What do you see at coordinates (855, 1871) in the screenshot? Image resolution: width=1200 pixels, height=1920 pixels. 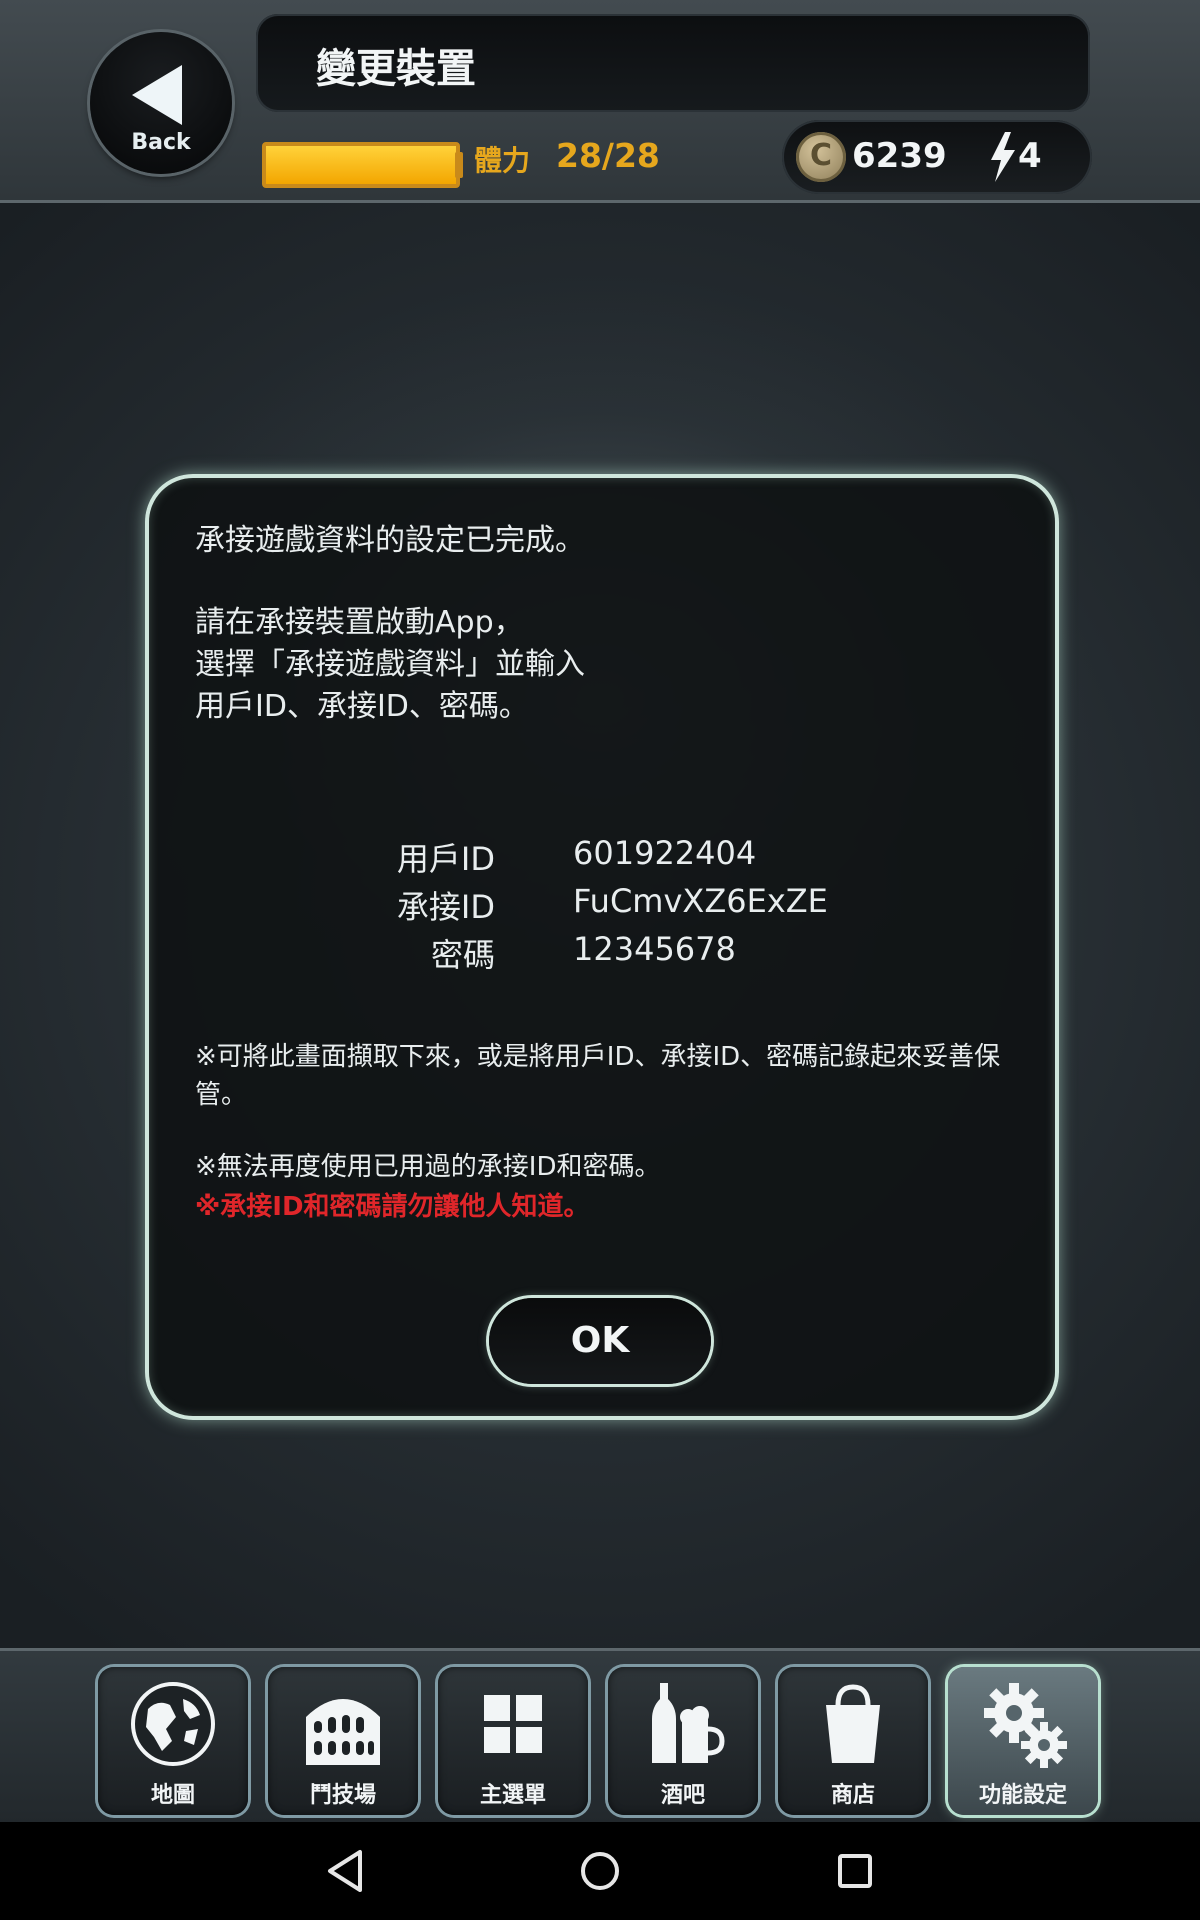 I see `recents-square-icon` at bounding box center [855, 1871].